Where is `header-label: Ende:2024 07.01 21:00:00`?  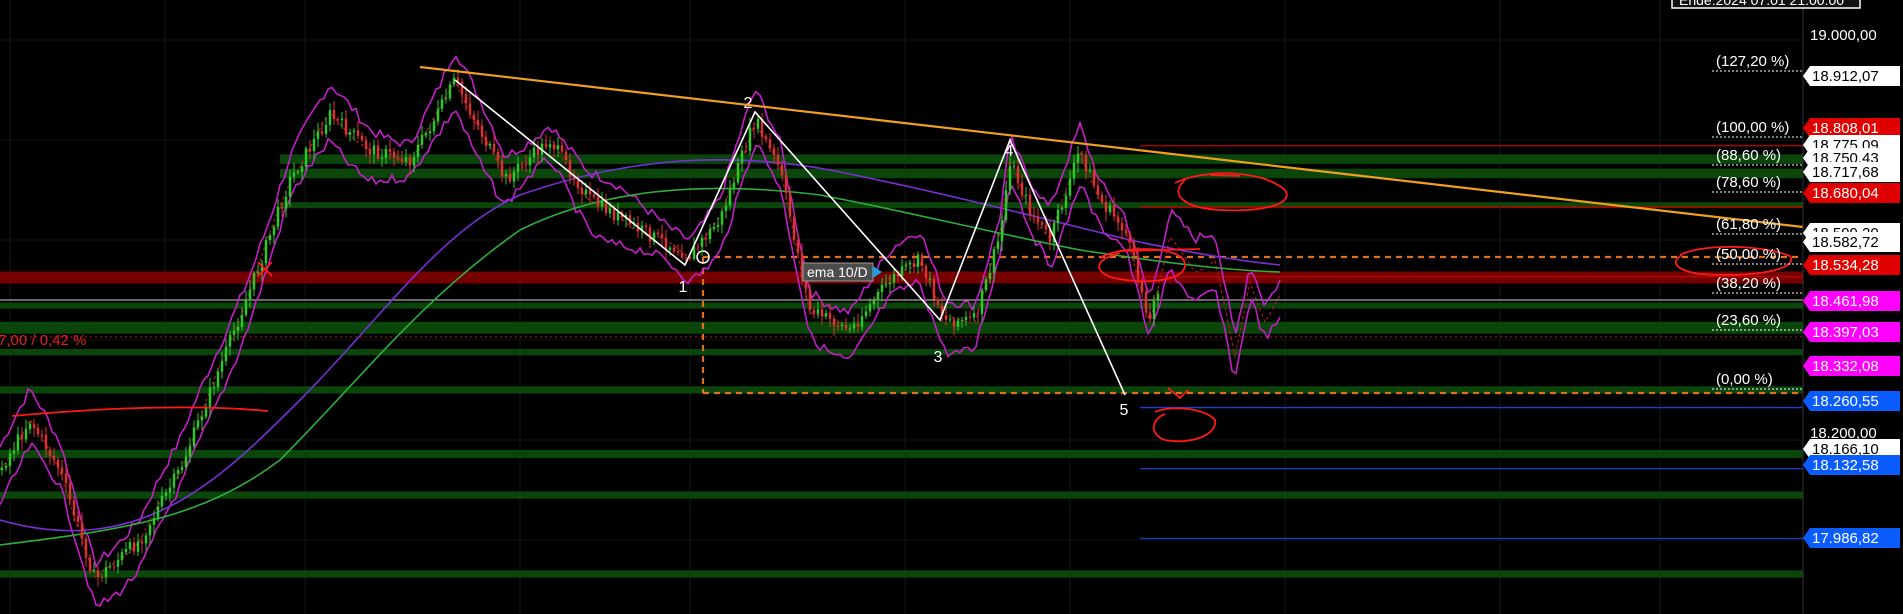
header-label: Ende:2024 07.01 21:00:00 is located at coordinates (1761, 4).